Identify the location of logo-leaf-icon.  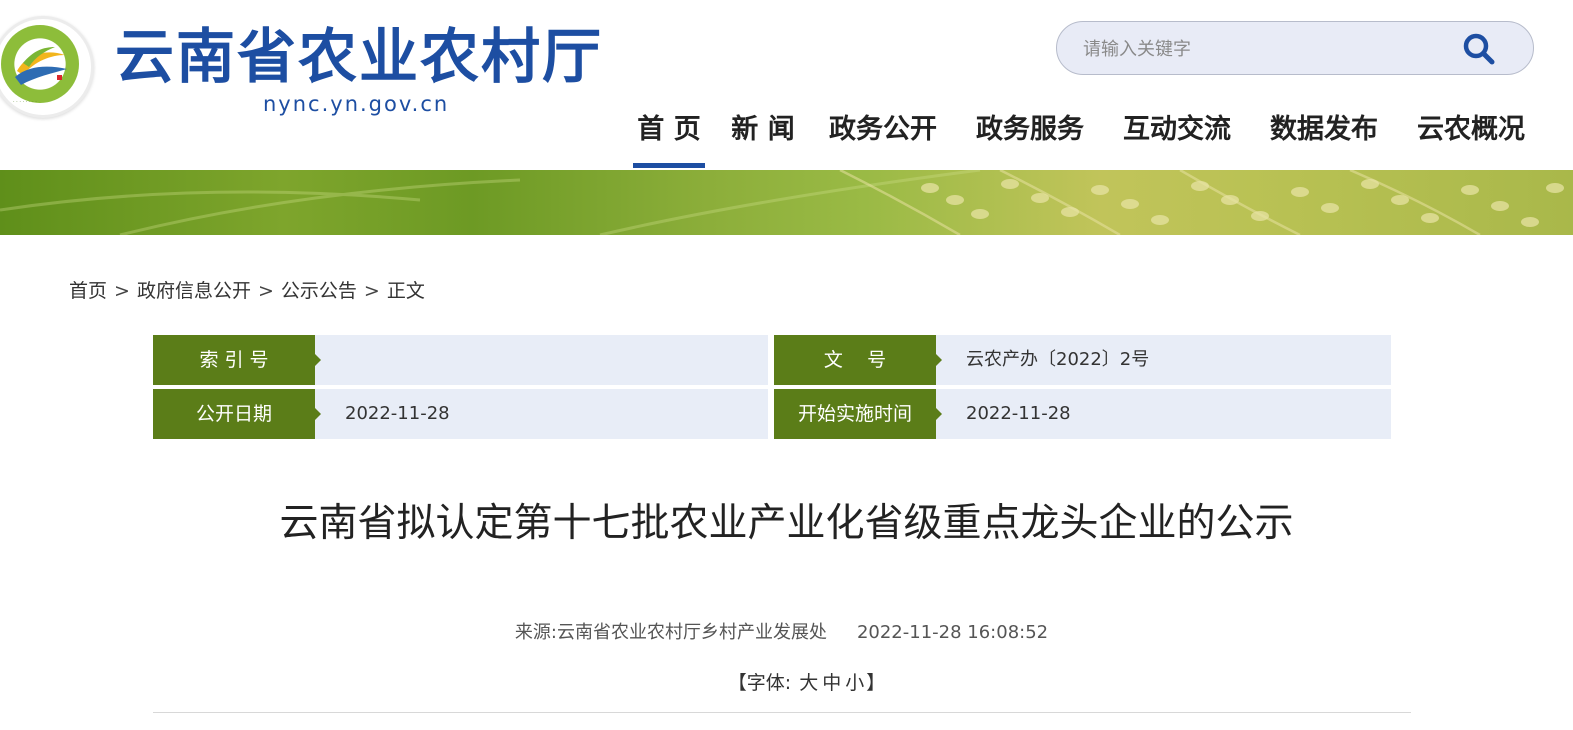
(41, 66).